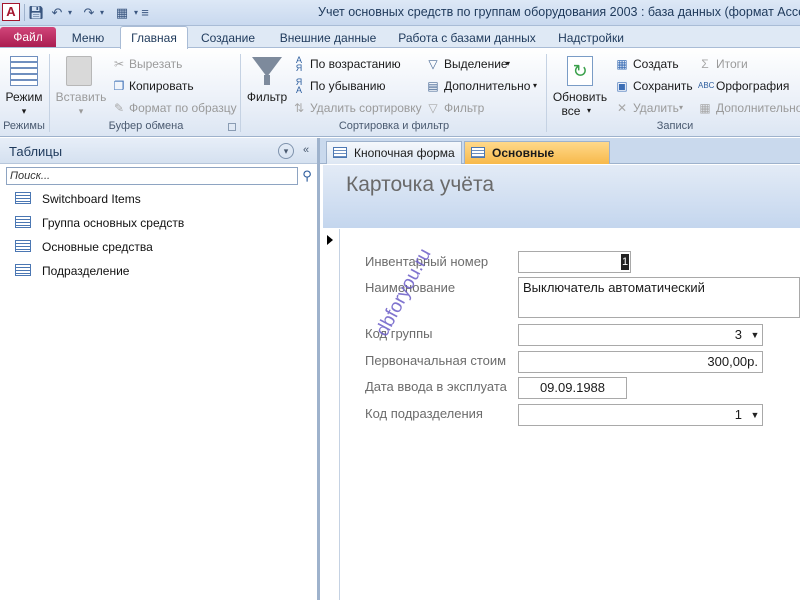  Describe the element at coordinates (571, 111) in the screenshot. I see `refresh-all-button-line2: все` at that location.